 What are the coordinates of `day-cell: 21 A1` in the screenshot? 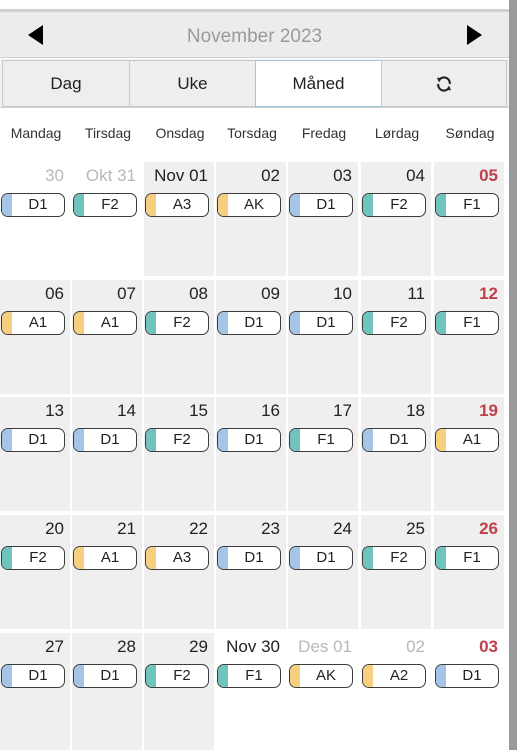 It's located at (107, 572).